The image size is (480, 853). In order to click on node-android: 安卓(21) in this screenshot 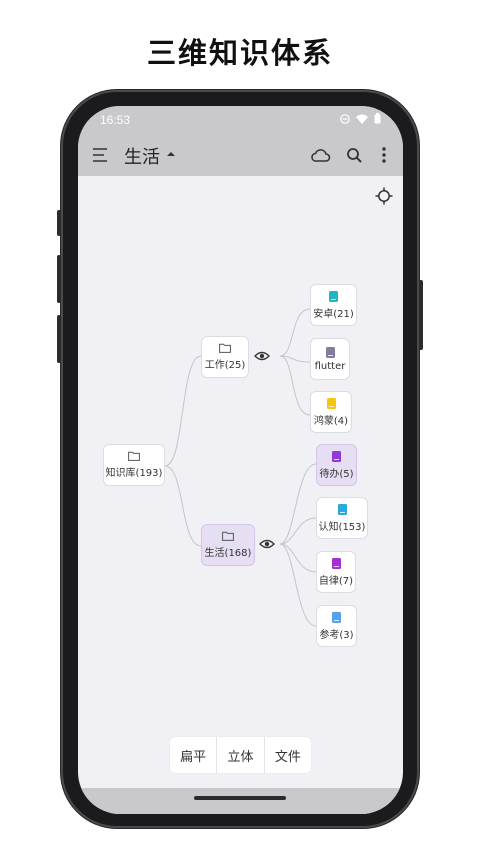, I will do `click(333, 305)`.